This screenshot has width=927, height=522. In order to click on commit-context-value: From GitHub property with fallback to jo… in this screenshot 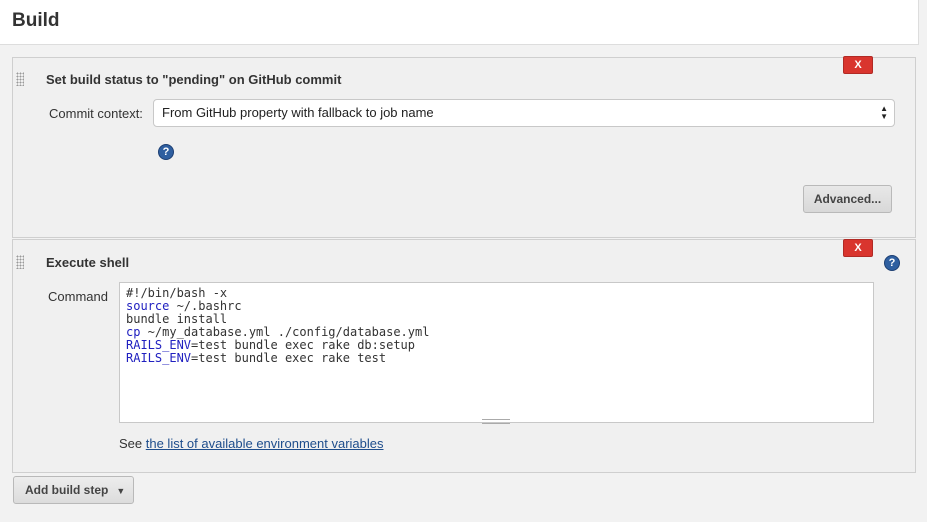, I will do `click(298, 112)`.